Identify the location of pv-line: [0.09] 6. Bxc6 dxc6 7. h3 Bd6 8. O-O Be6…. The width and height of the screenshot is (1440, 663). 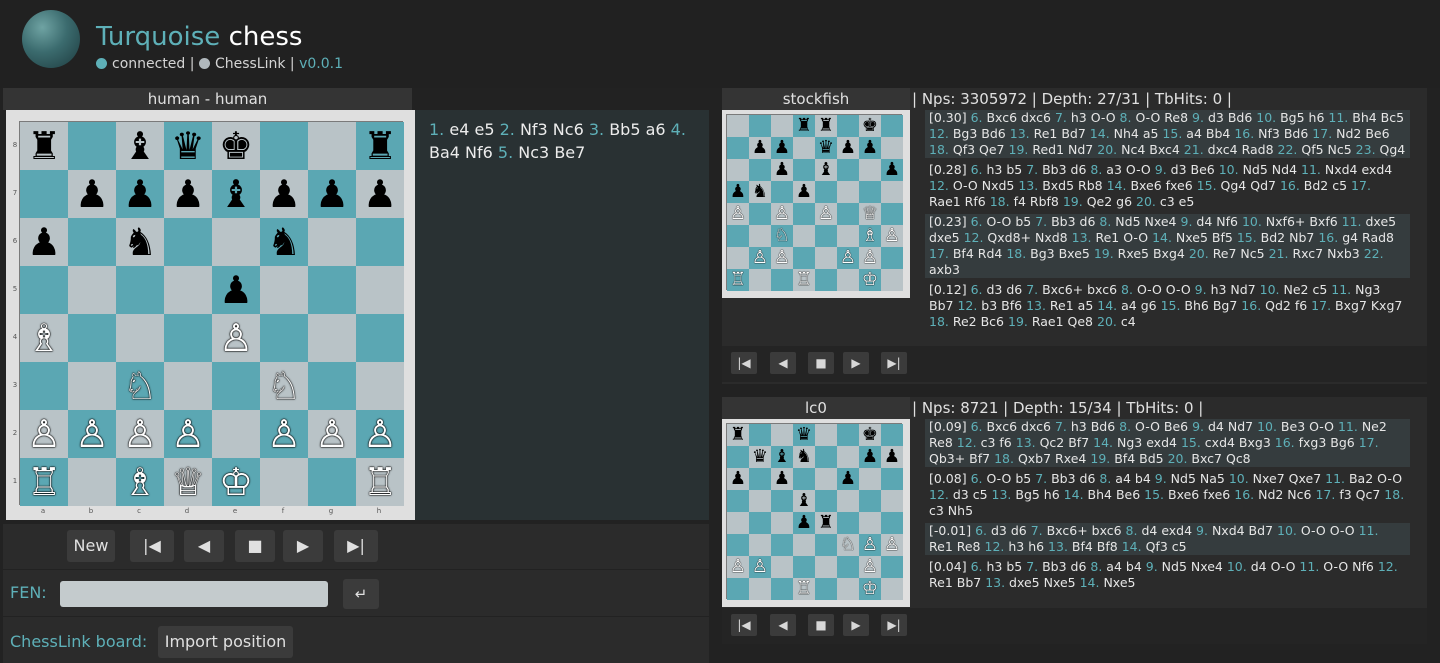
(1167, 443).